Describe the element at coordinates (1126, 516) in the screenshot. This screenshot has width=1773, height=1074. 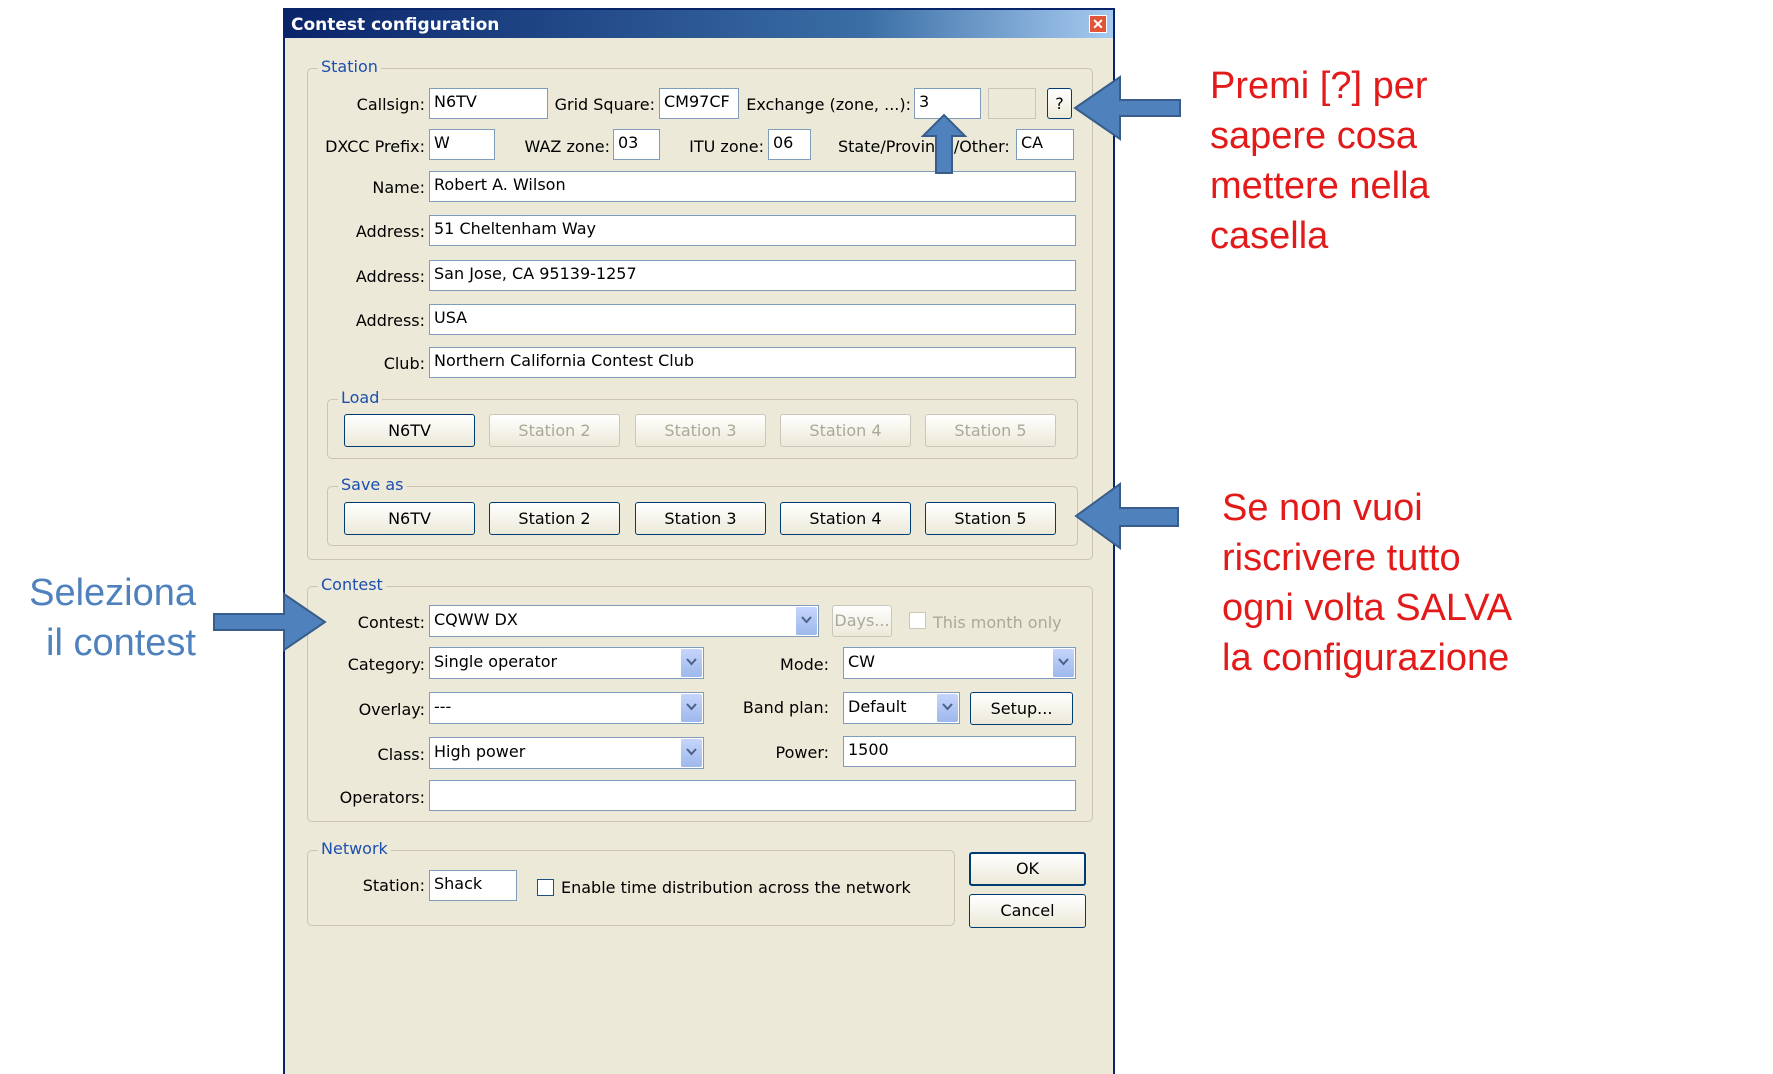
I see `save-arrow` at that location.